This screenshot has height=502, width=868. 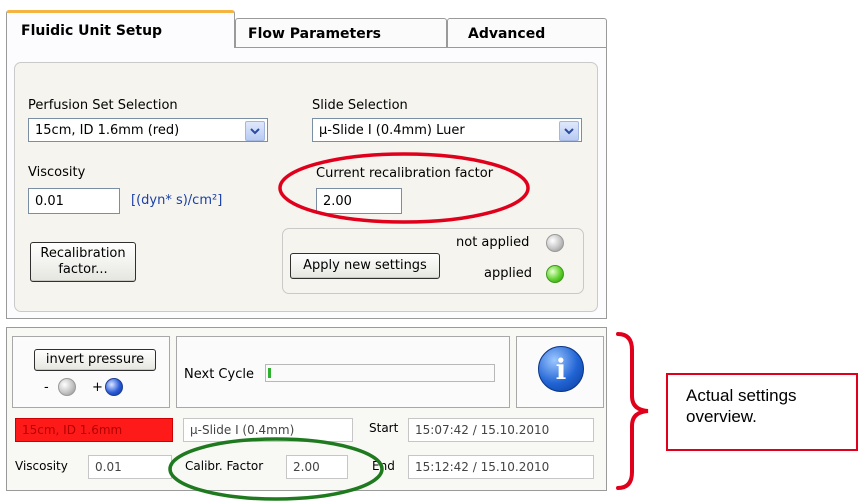 I want to click on perfusion-set-dropdown: 15cm, ID 1.6mm (red), so click(x=148, y=130).